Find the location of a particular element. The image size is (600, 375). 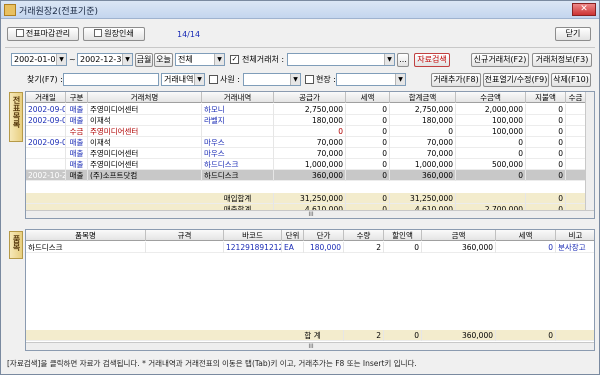

new-client-button: 신규거래처(F2) is located at coordinates (500, 60).